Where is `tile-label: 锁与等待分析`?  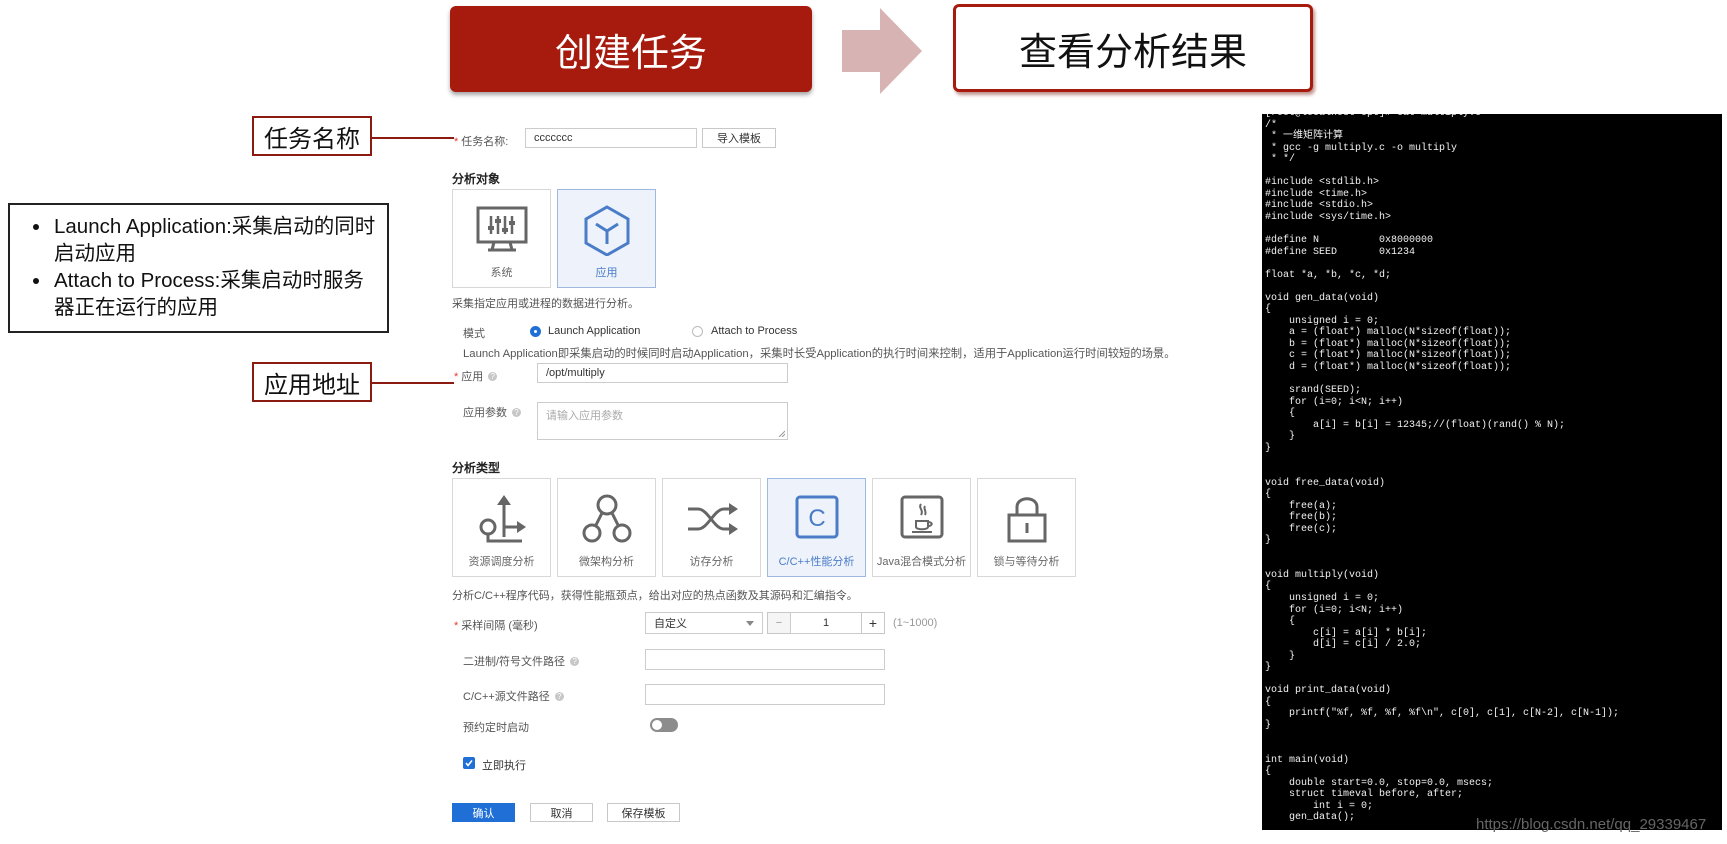
tile-label: 锁与等待分析 is located at coordinates (1026, 562).